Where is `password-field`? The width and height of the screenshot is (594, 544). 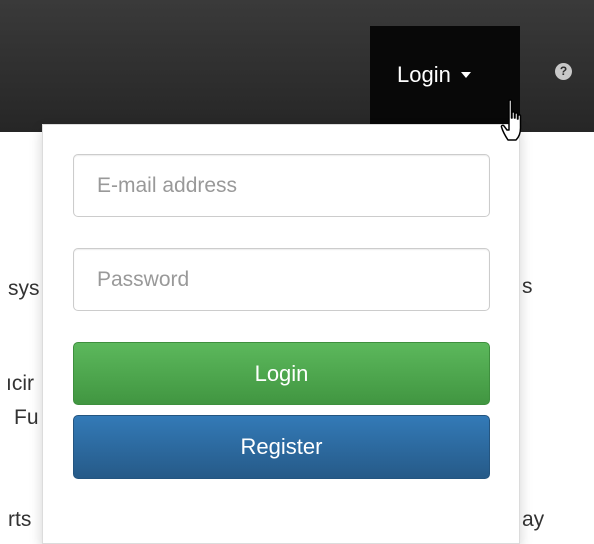
password-field is located at coordinates (281, 279).